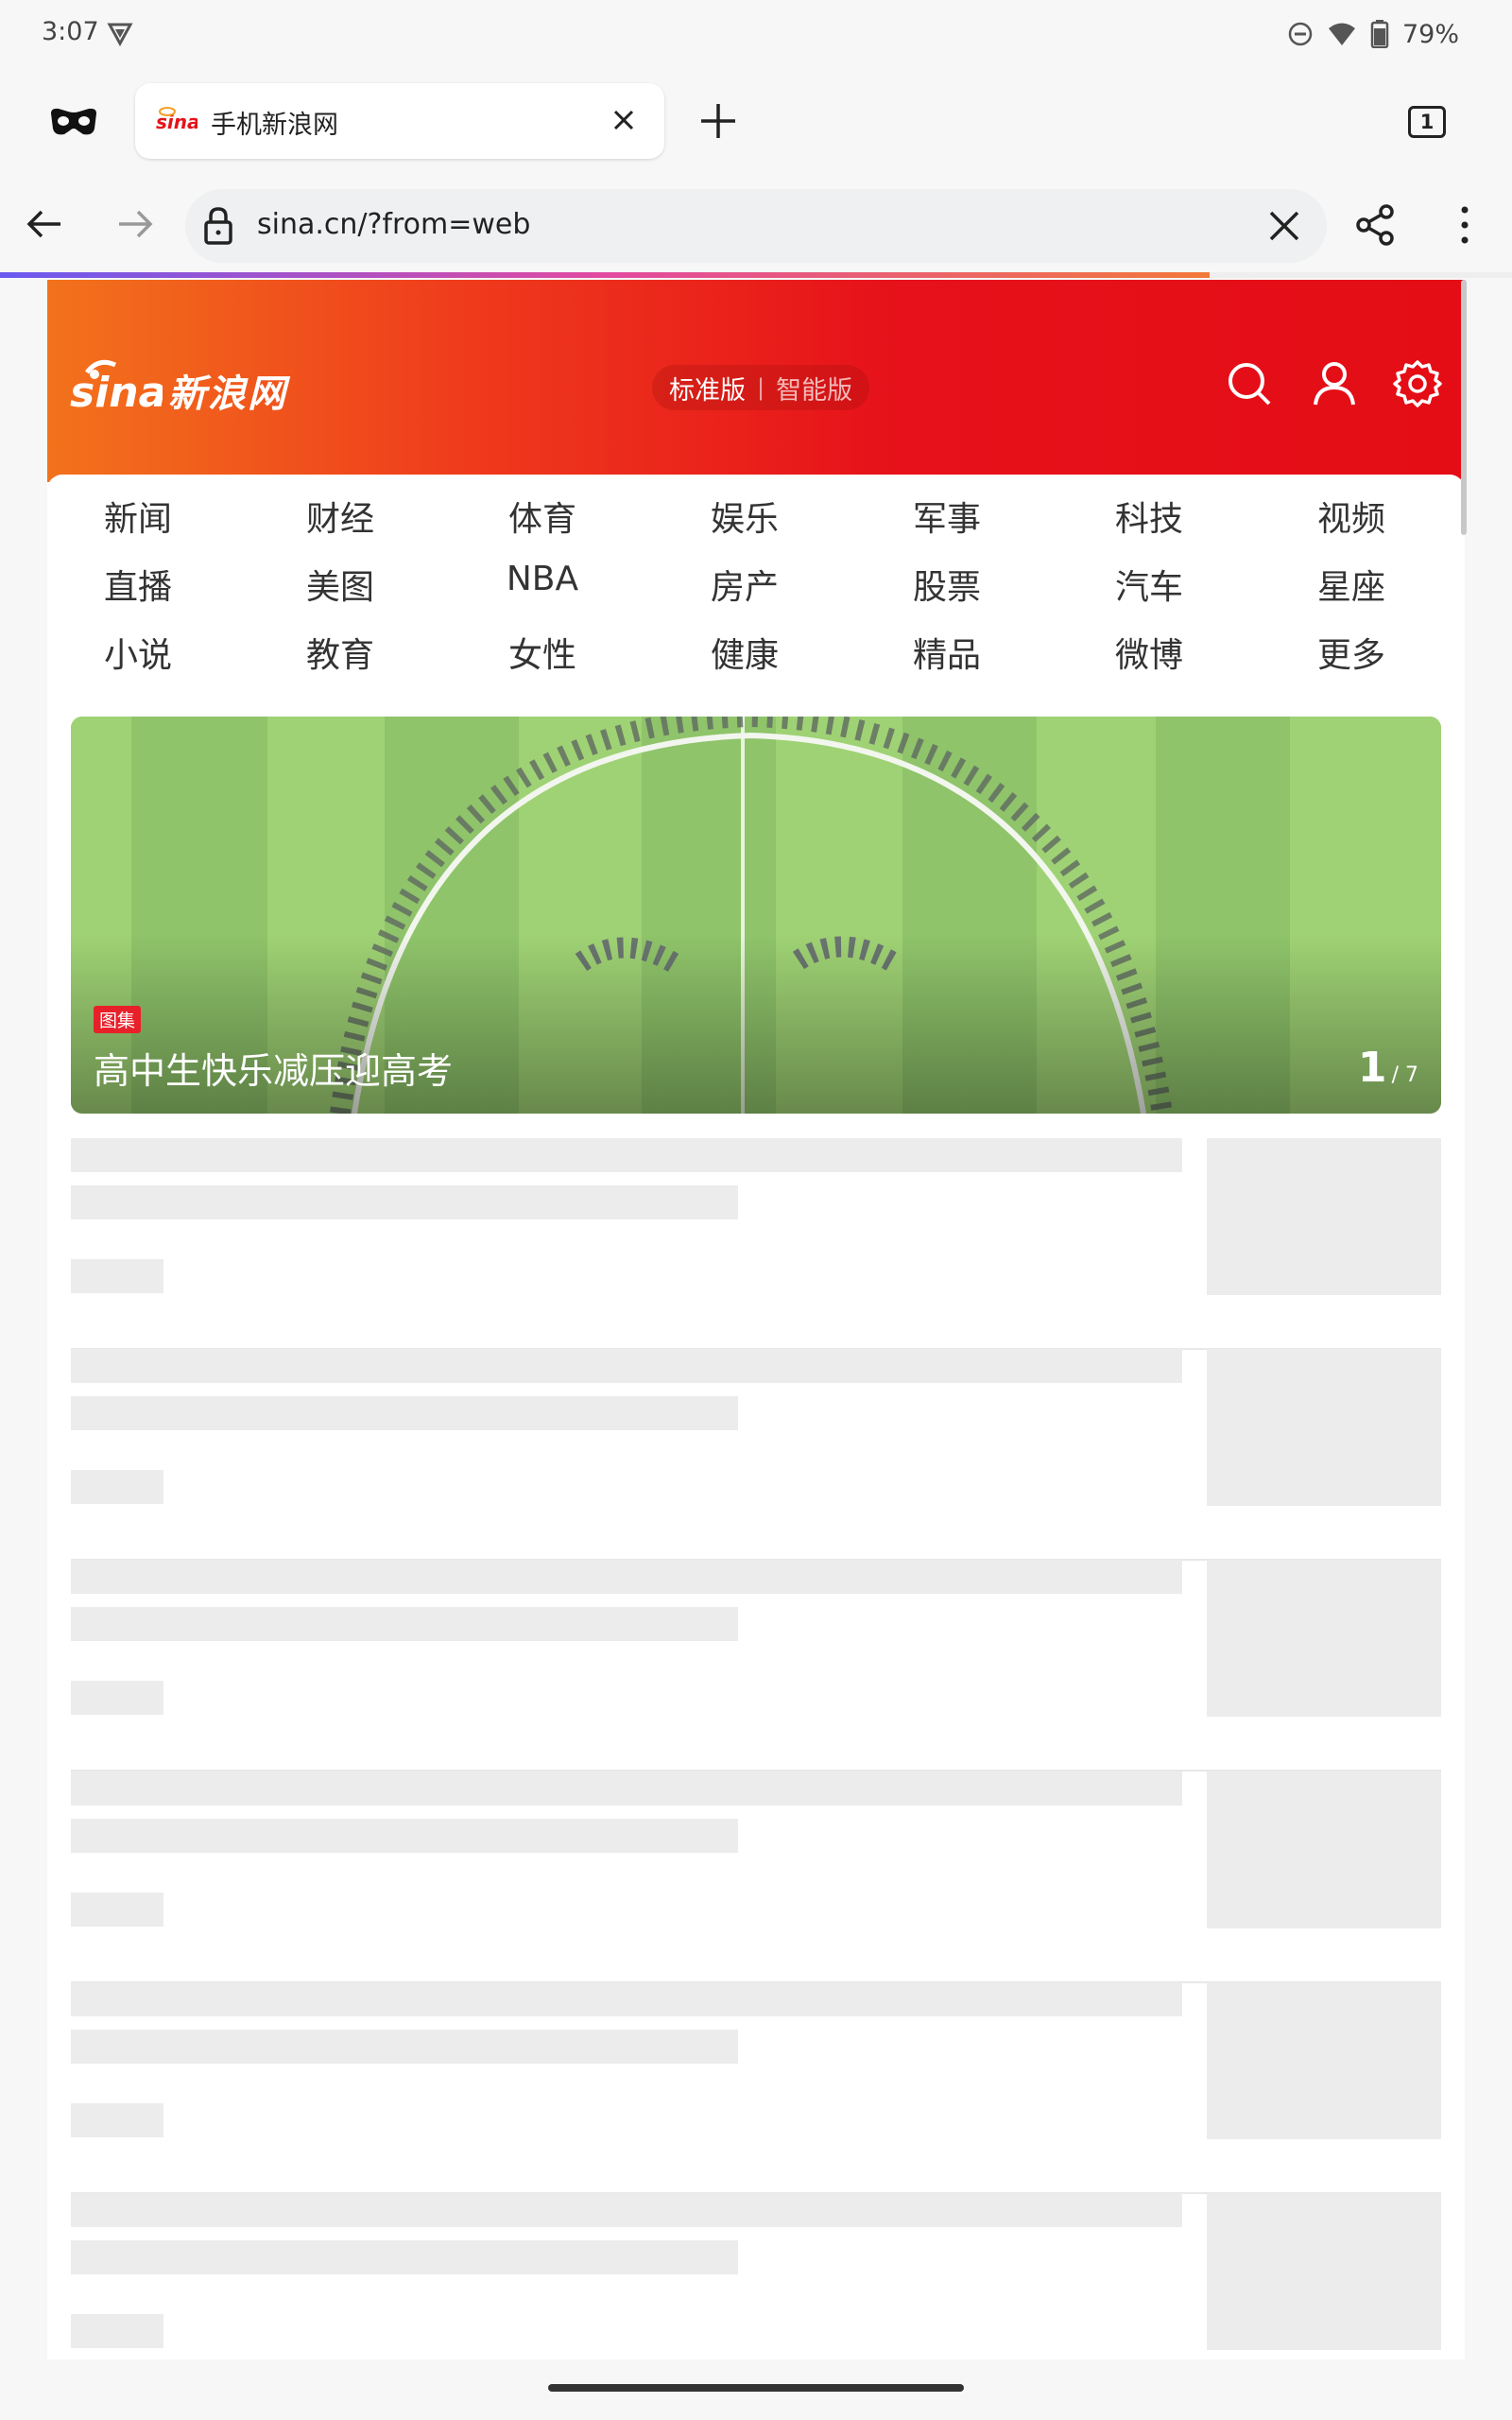 Image resolution: width=1512 pixels, height=2420 pixels. Describe the element at coordinates (177, 120) in the screenshot. I see `sina-favicon-icon: sina` at that location.